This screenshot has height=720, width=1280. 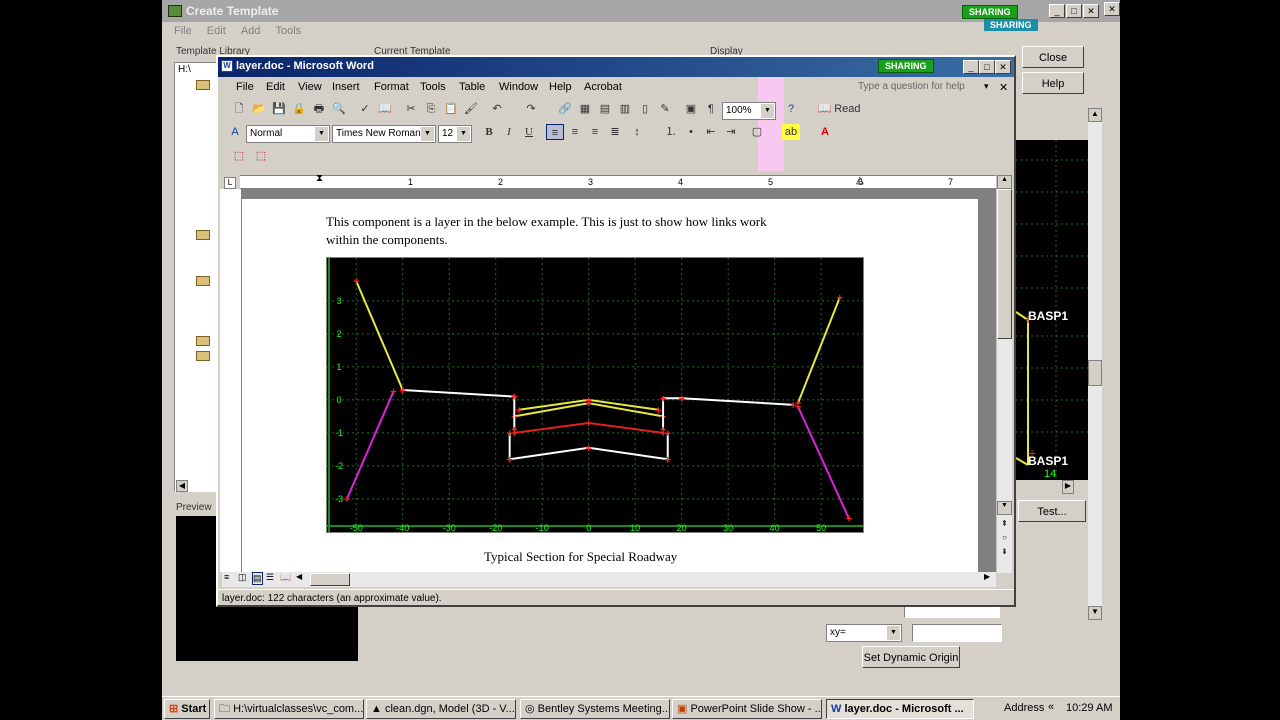 What do you see at coordinates (451, 109) in the screenshot?
I see `paste-icon: 📋` at bounding box center [451, 109].